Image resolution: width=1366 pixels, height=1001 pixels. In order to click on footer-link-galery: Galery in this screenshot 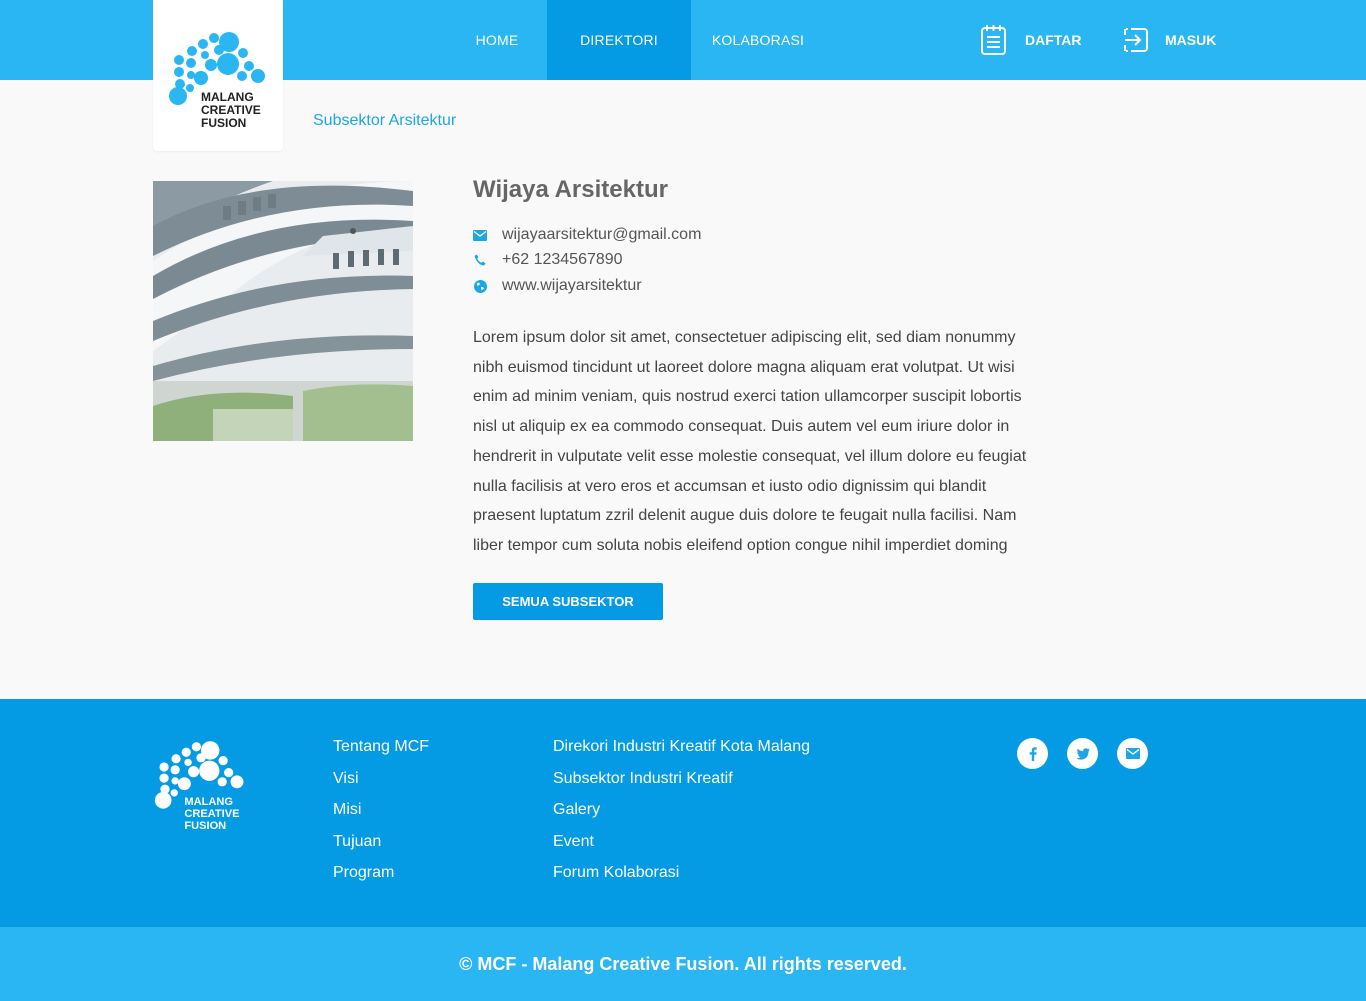, I will do `click(681, 814)`.